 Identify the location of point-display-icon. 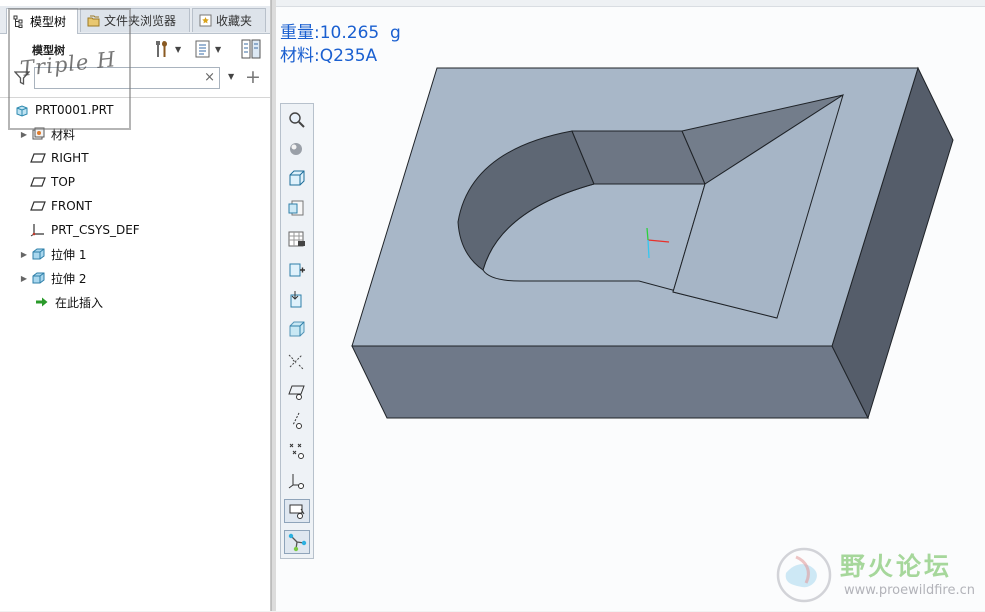
(296, 451).